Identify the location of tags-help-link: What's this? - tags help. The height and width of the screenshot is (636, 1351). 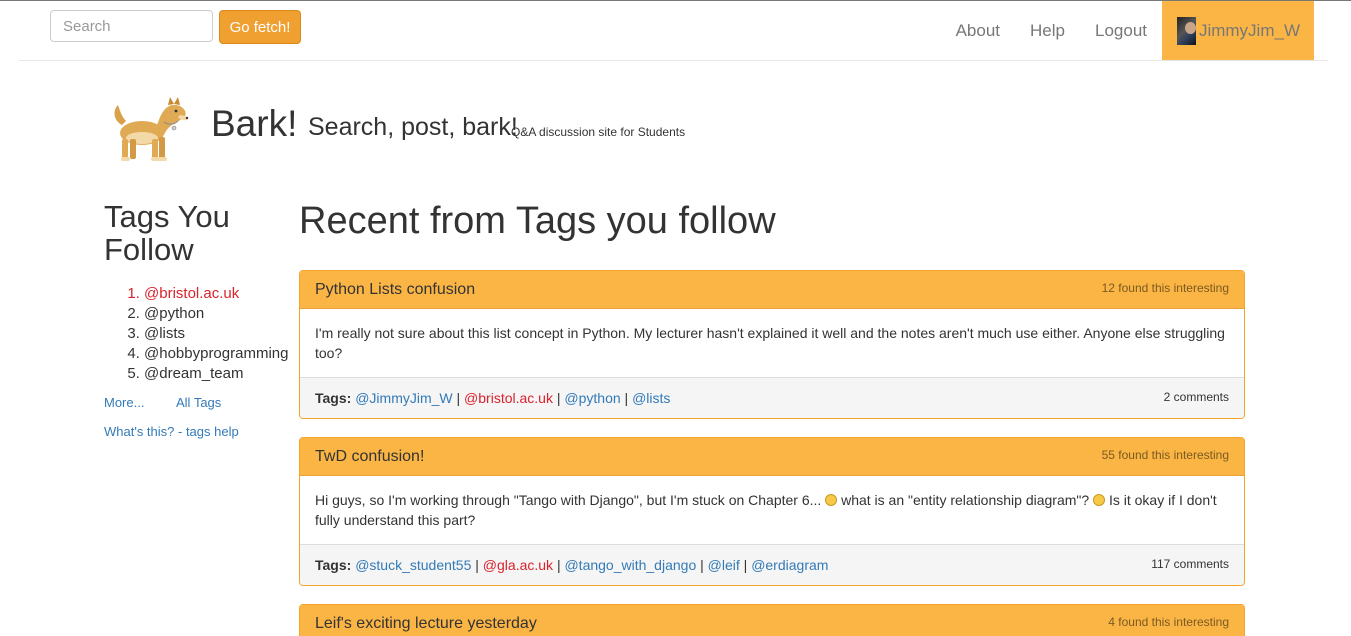
(199, 431).